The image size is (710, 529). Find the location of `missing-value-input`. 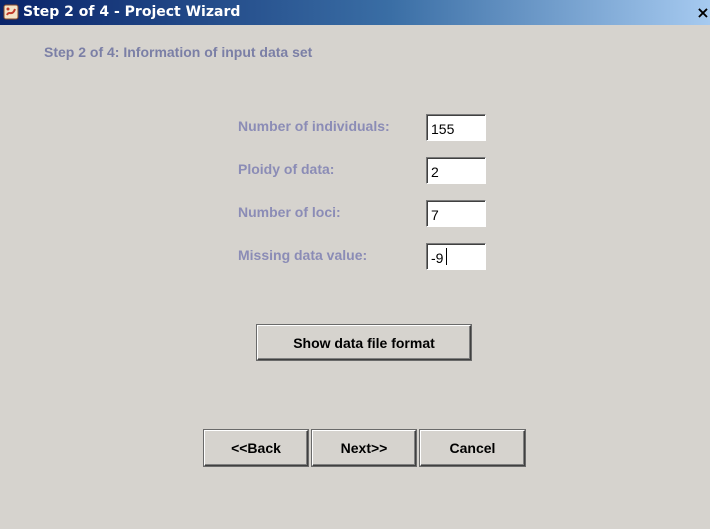

missing-value-input is located at coordinates (456, 256).